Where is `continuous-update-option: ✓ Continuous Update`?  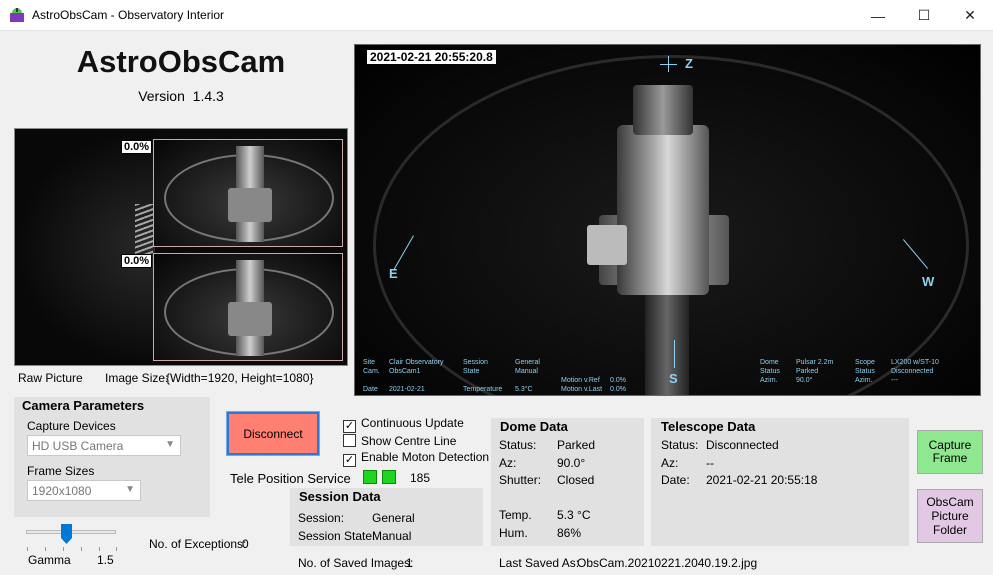
continuous-update-option: ✓ Continuous Update is located at coordinates (403, 424).